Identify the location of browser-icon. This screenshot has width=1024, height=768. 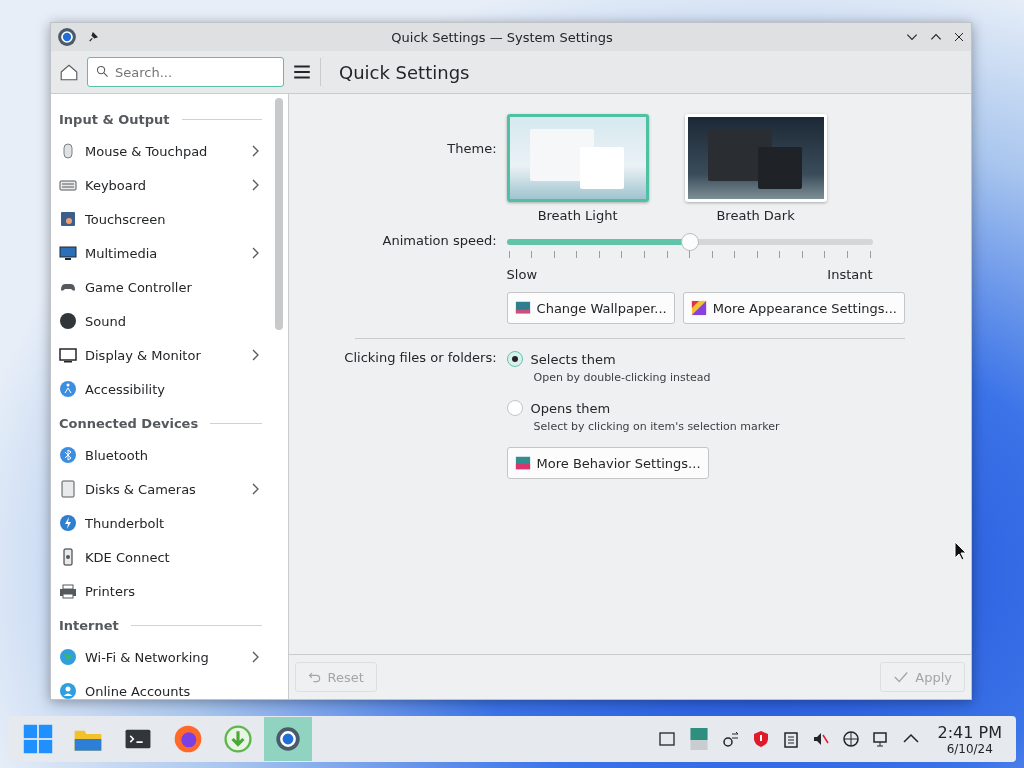
(188, 739).